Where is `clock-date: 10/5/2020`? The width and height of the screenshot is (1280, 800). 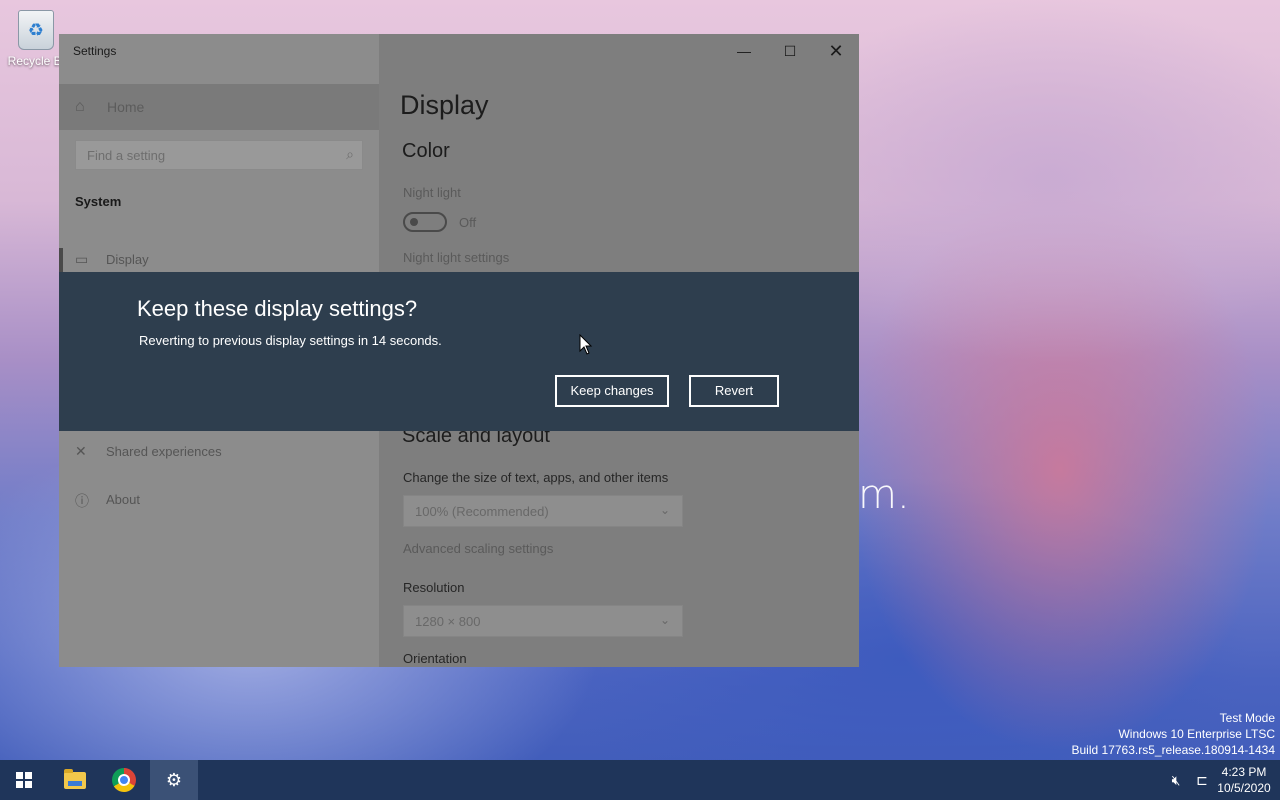 clock-date: 10/5/2020 is located at coordinates (1244, 788).